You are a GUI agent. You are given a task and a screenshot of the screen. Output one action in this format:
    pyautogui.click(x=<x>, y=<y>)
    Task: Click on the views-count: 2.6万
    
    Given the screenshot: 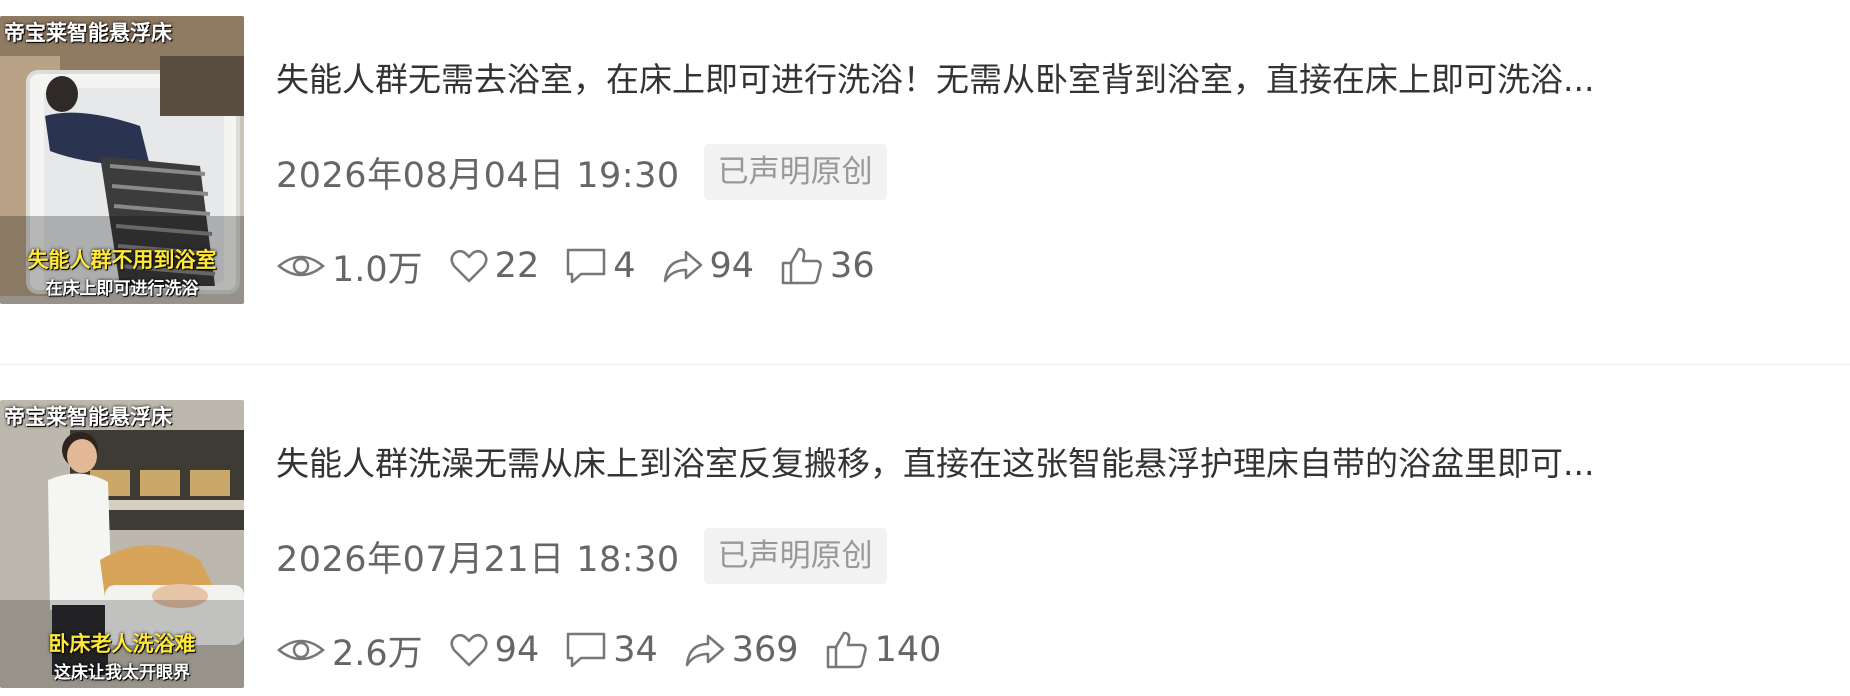 What is the action you would take?
    pyautogui.click(x=377, y=653)
    